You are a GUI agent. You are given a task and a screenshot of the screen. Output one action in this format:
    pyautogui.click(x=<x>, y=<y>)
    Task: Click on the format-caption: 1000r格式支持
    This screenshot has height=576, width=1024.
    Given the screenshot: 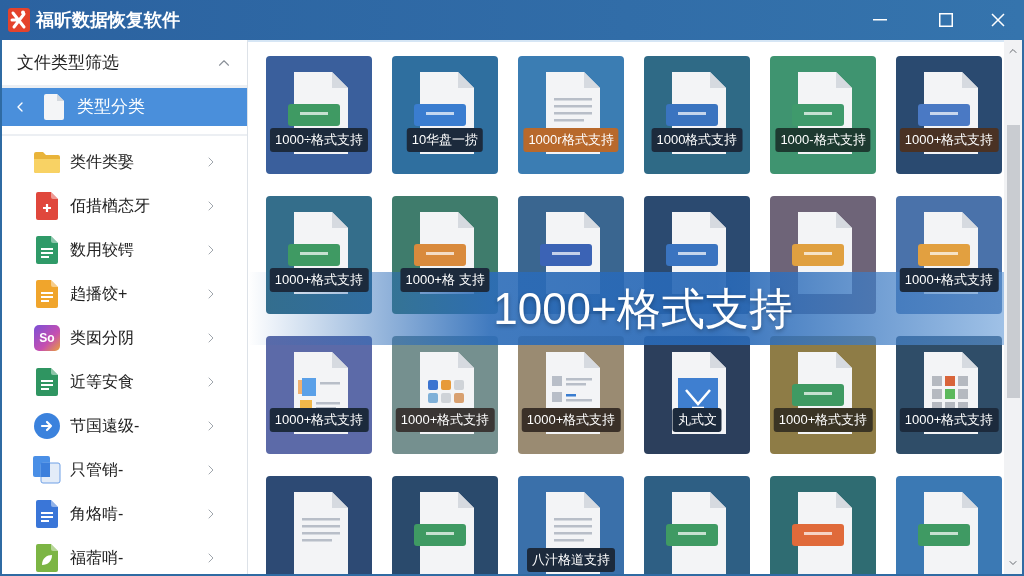 What is the action you would take?
    pyautogui.click(x=571, y=140)
    